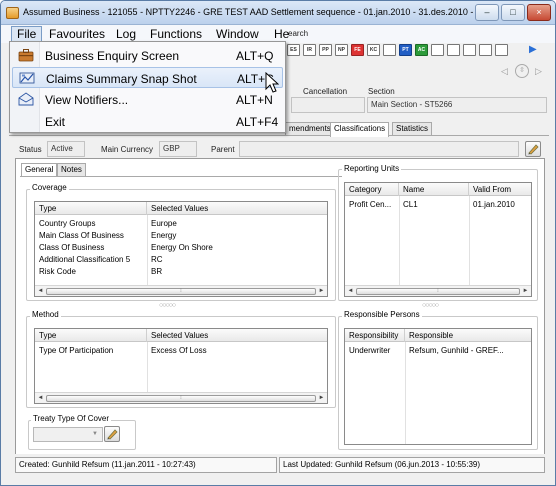 The width and height of the screenshot is (556, 486). Describe the element at coordinates (121, 79) in the screenshot. I see `menu-item-label: Claims Summary Snap Shot` at that location.